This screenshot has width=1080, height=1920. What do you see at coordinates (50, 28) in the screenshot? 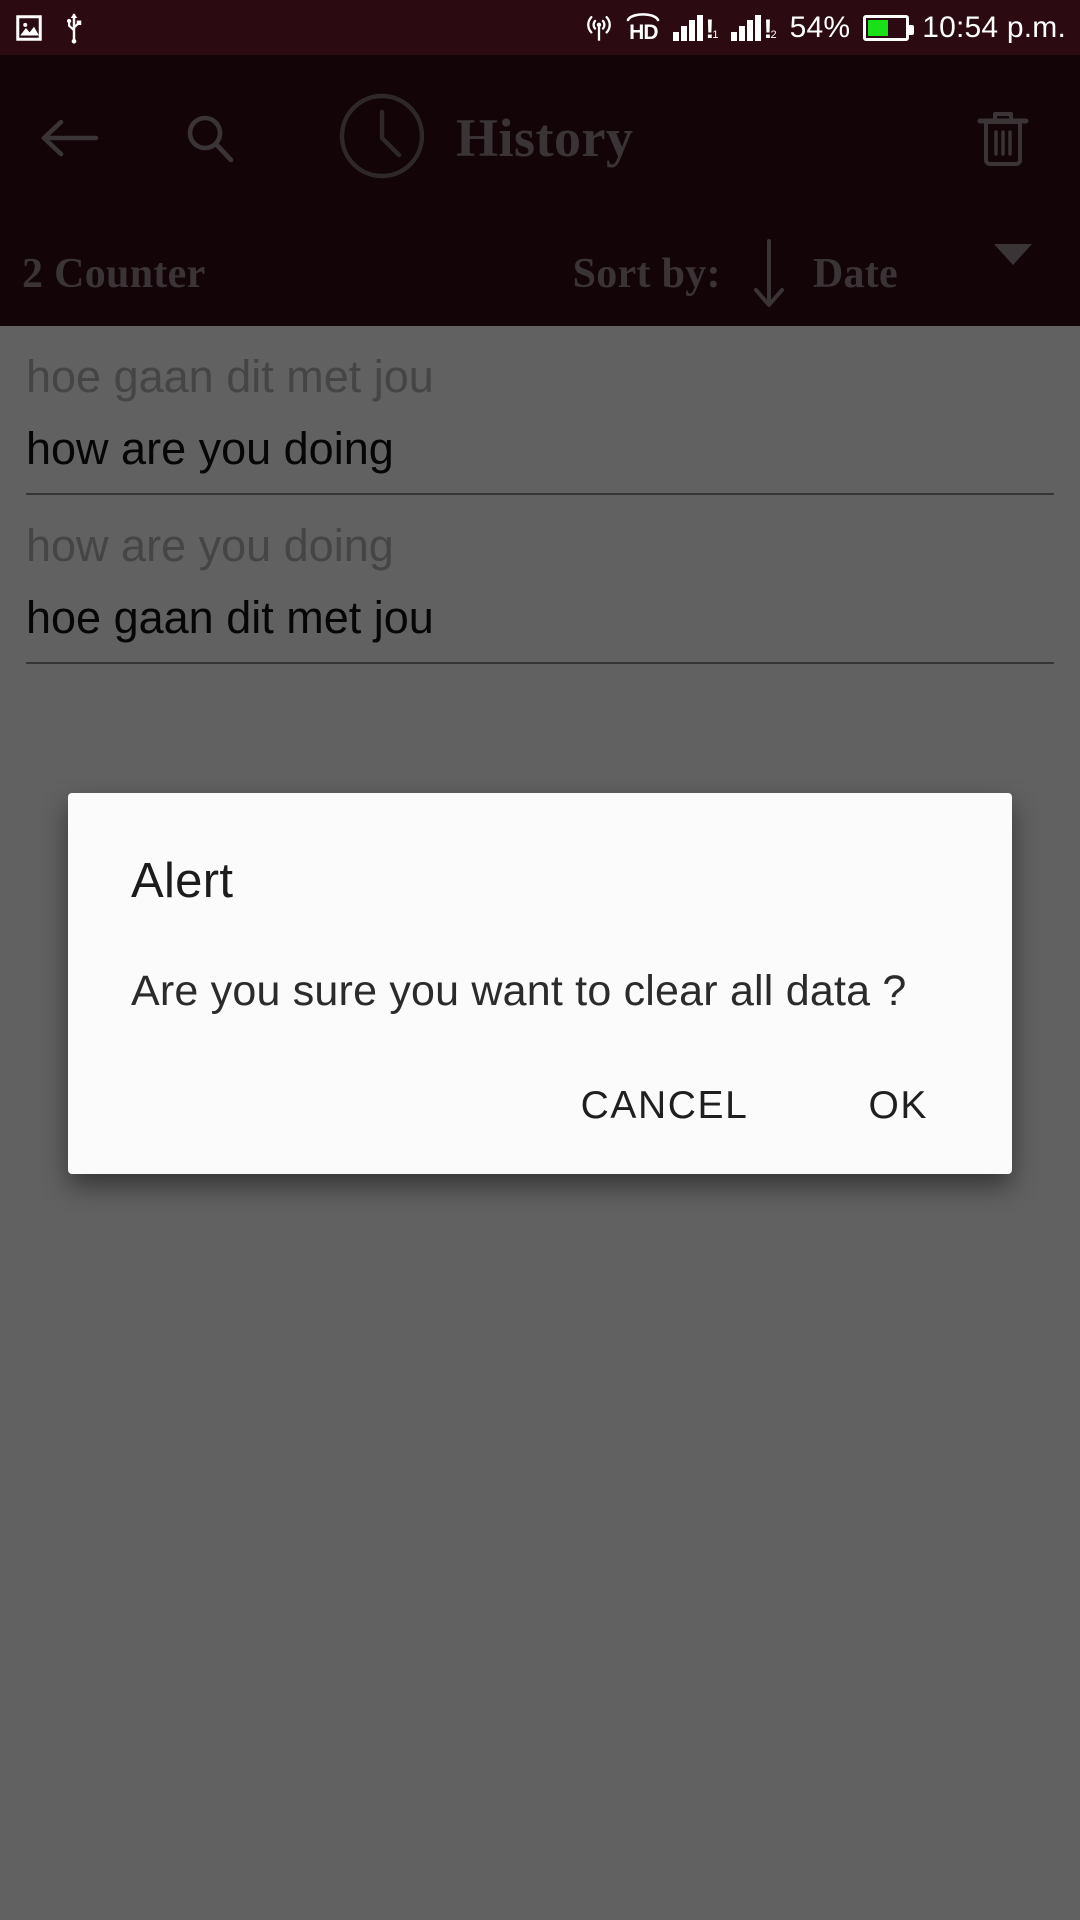
I see `status-bar-left` at bounding box center [50, 28].